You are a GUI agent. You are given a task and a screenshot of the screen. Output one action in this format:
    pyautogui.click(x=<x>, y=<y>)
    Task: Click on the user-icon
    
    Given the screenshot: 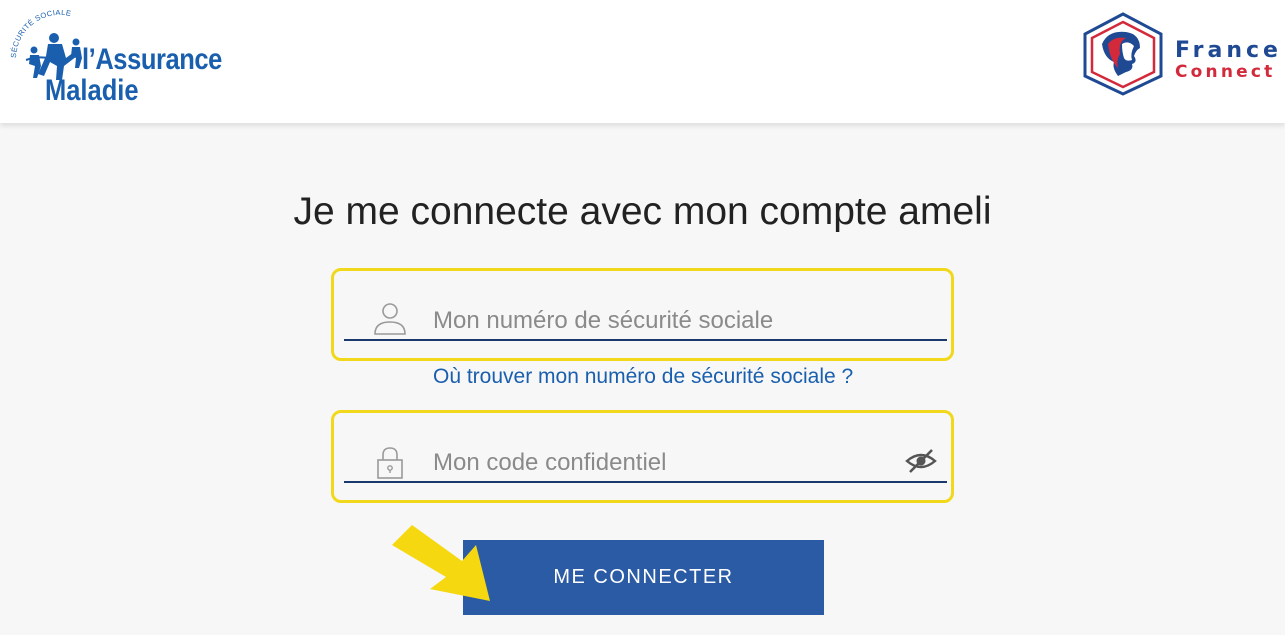 What is the action you would take?
    pyautogui.click(x=390, y=319)
    